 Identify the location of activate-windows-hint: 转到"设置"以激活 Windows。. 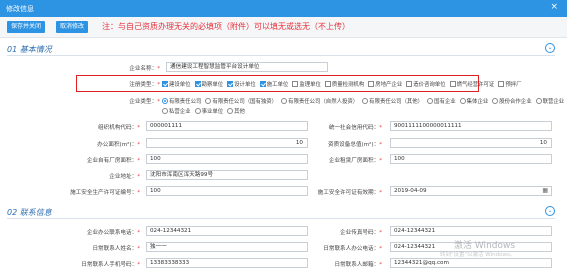
(478, 255).